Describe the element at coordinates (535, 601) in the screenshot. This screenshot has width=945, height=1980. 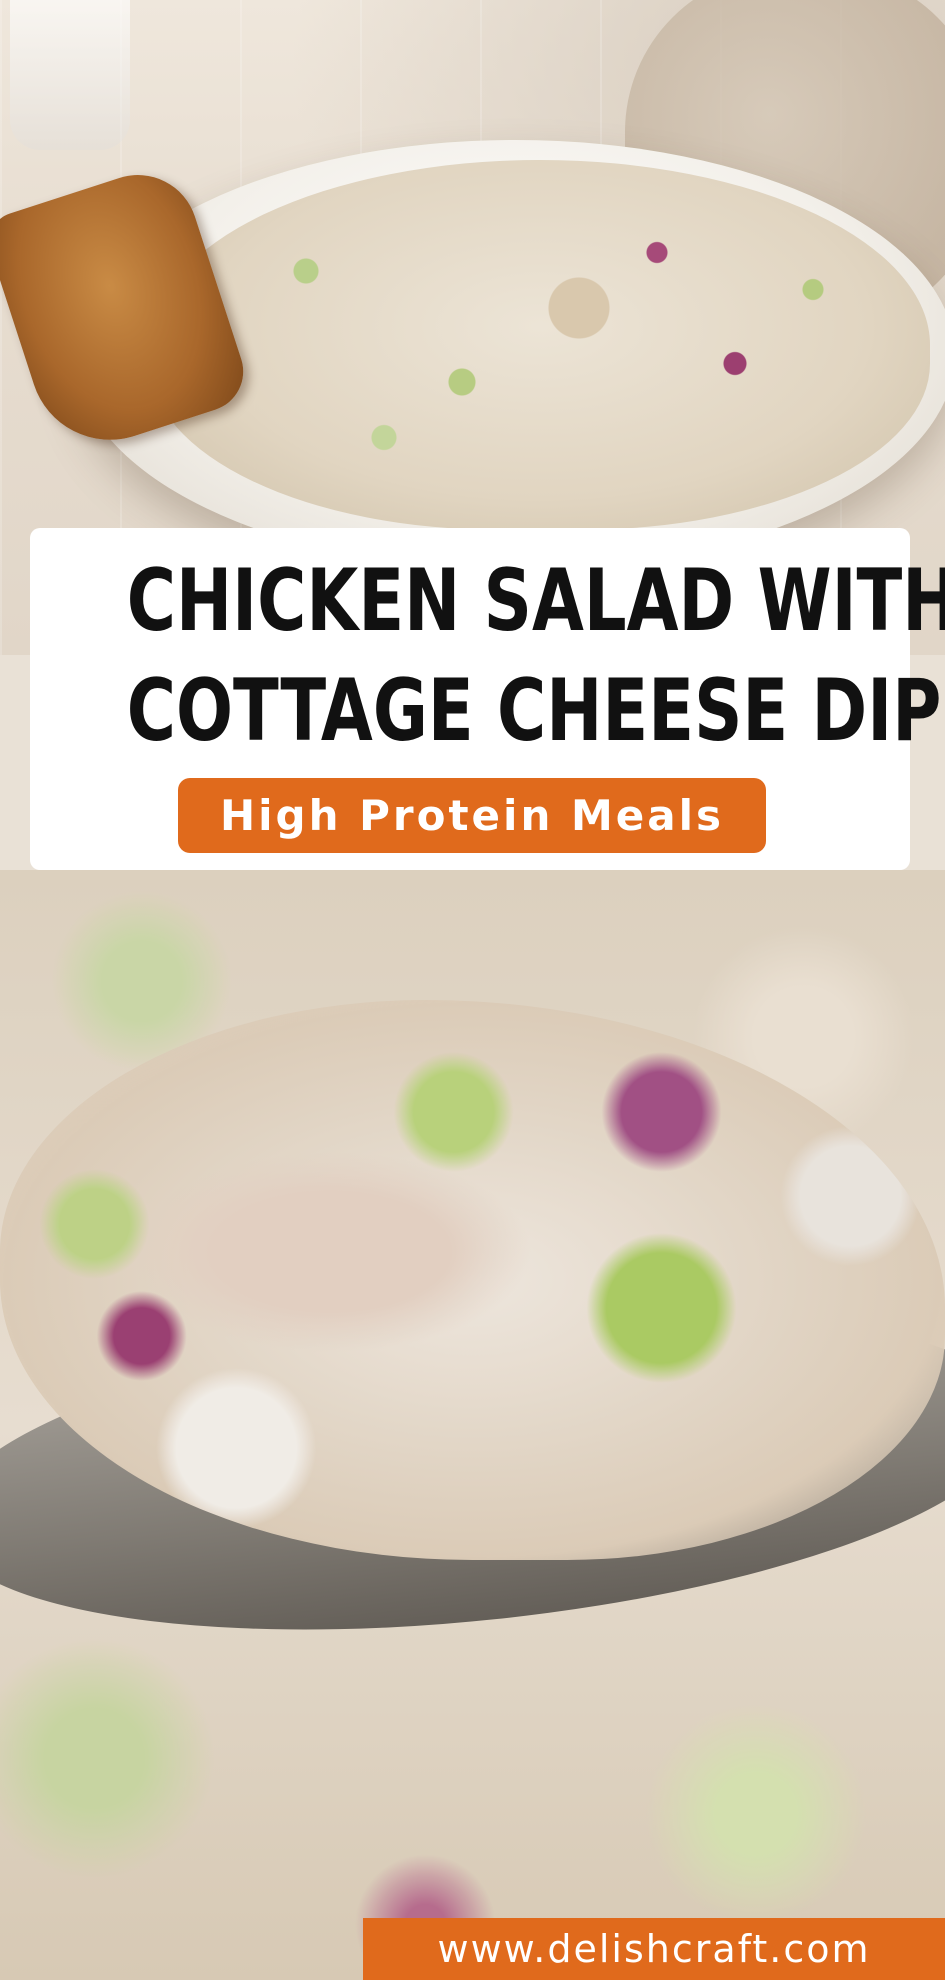
I see `recipe-title-line-1: CHICKEN SALAD WITH` at that location.